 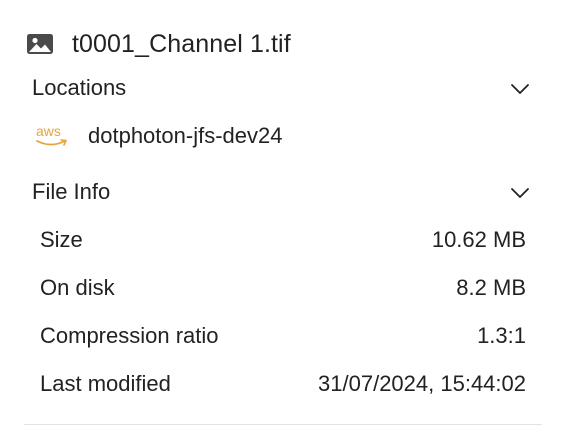 What do you see at coordinates (283, 384) in the screenshot?
I see `info-row-last-modified: Last modified 31/07/2024, 15:44:02` at bounding box center [283, 384].